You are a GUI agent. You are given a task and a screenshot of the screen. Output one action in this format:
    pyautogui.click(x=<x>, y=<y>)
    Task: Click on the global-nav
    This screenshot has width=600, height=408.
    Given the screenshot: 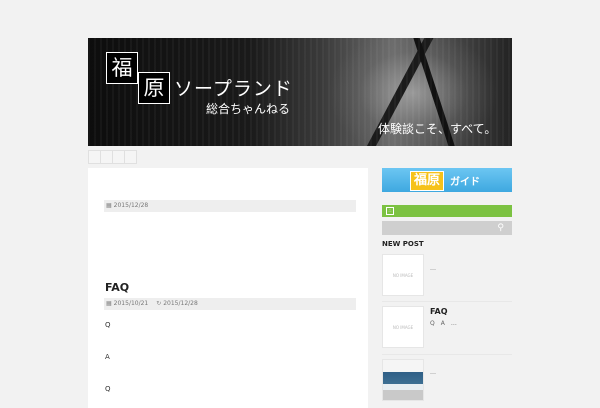 What is the action you would take?
    pyautogui.click(x=112, y=157)
    